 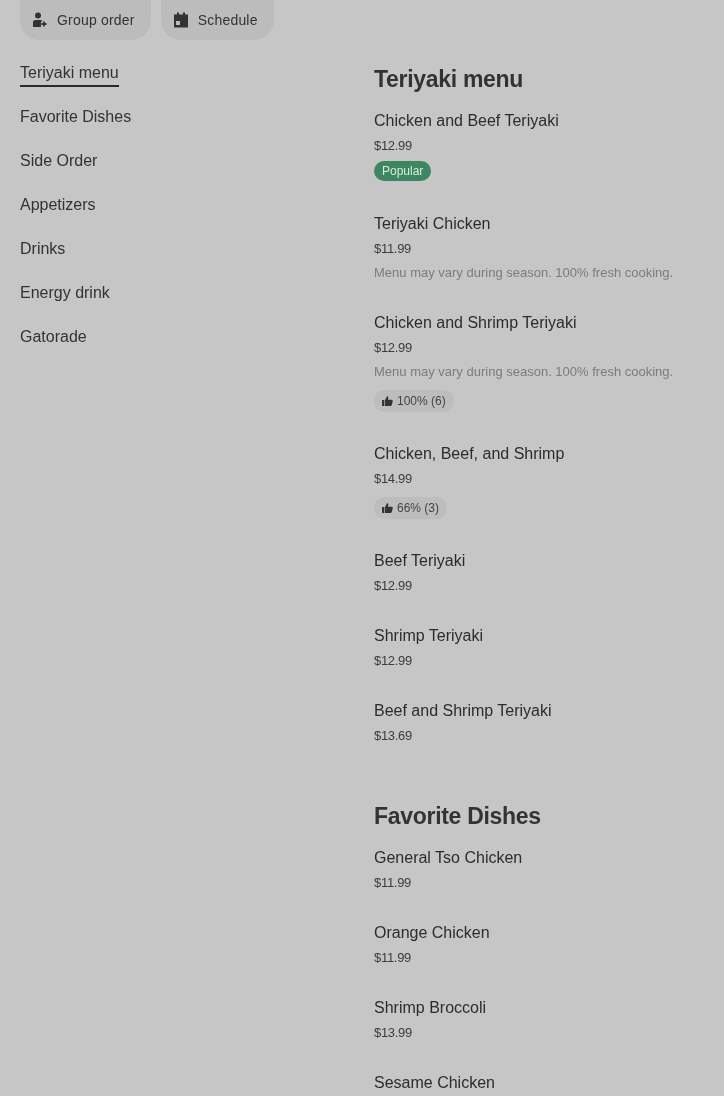 I want to click on category-link: Appetizers, so click(x=58, y=206).